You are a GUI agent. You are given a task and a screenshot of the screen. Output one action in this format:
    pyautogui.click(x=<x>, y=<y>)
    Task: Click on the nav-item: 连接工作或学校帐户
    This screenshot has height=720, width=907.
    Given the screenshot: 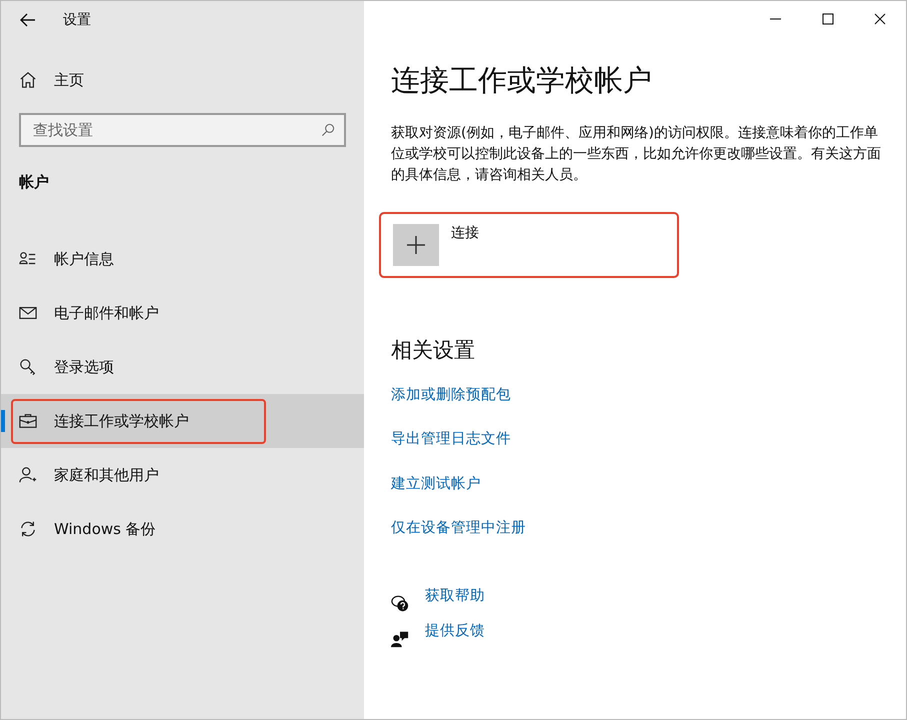 What is the action you would take?
    pyautogui.click(x=182, y=421)
    